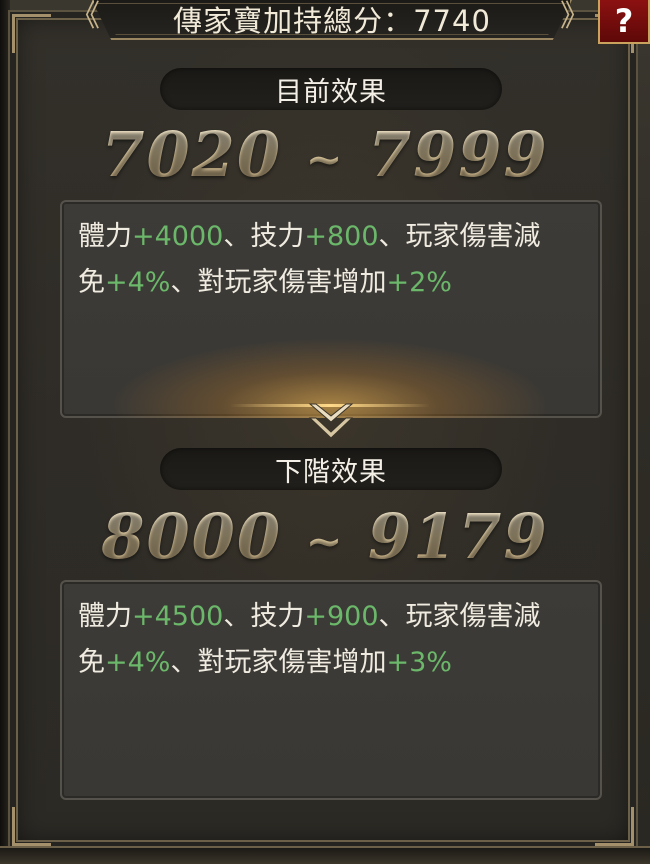 This screenshot has height=864, width=650. What do you see at coordinates (191, 536) in the screenshot?
I see `range-from: 8000` at bounding box center [191, 536].